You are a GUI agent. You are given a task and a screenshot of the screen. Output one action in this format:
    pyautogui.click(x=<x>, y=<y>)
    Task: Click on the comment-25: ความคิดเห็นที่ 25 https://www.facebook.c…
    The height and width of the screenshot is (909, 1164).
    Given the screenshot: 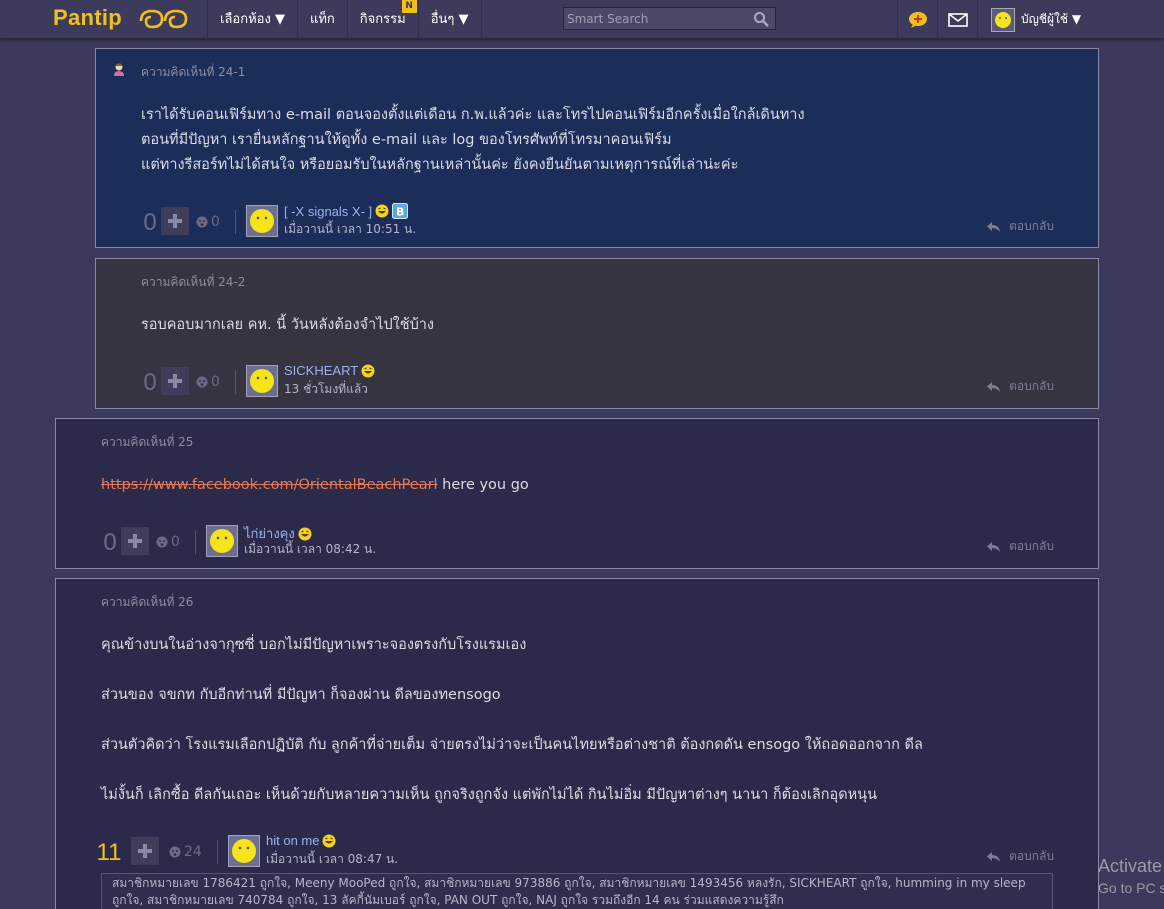 What is the action you would take?
    pyautogui.click(x=577, y=493)
    